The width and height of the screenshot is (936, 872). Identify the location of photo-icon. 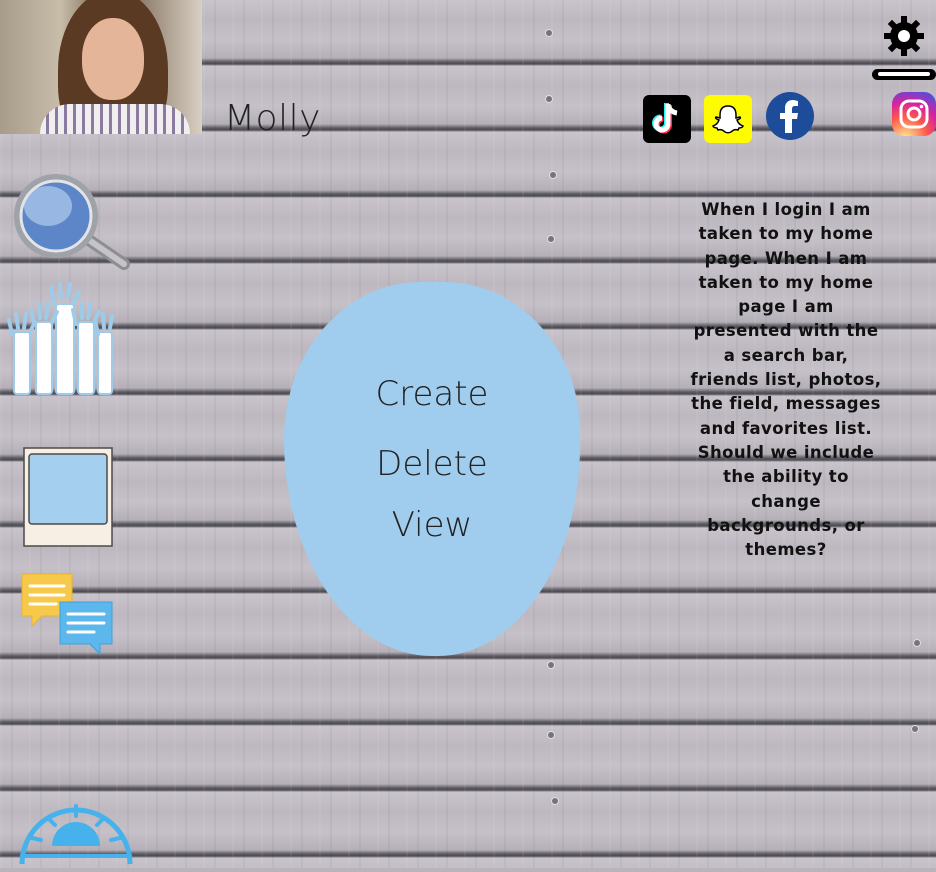
(68, 497).